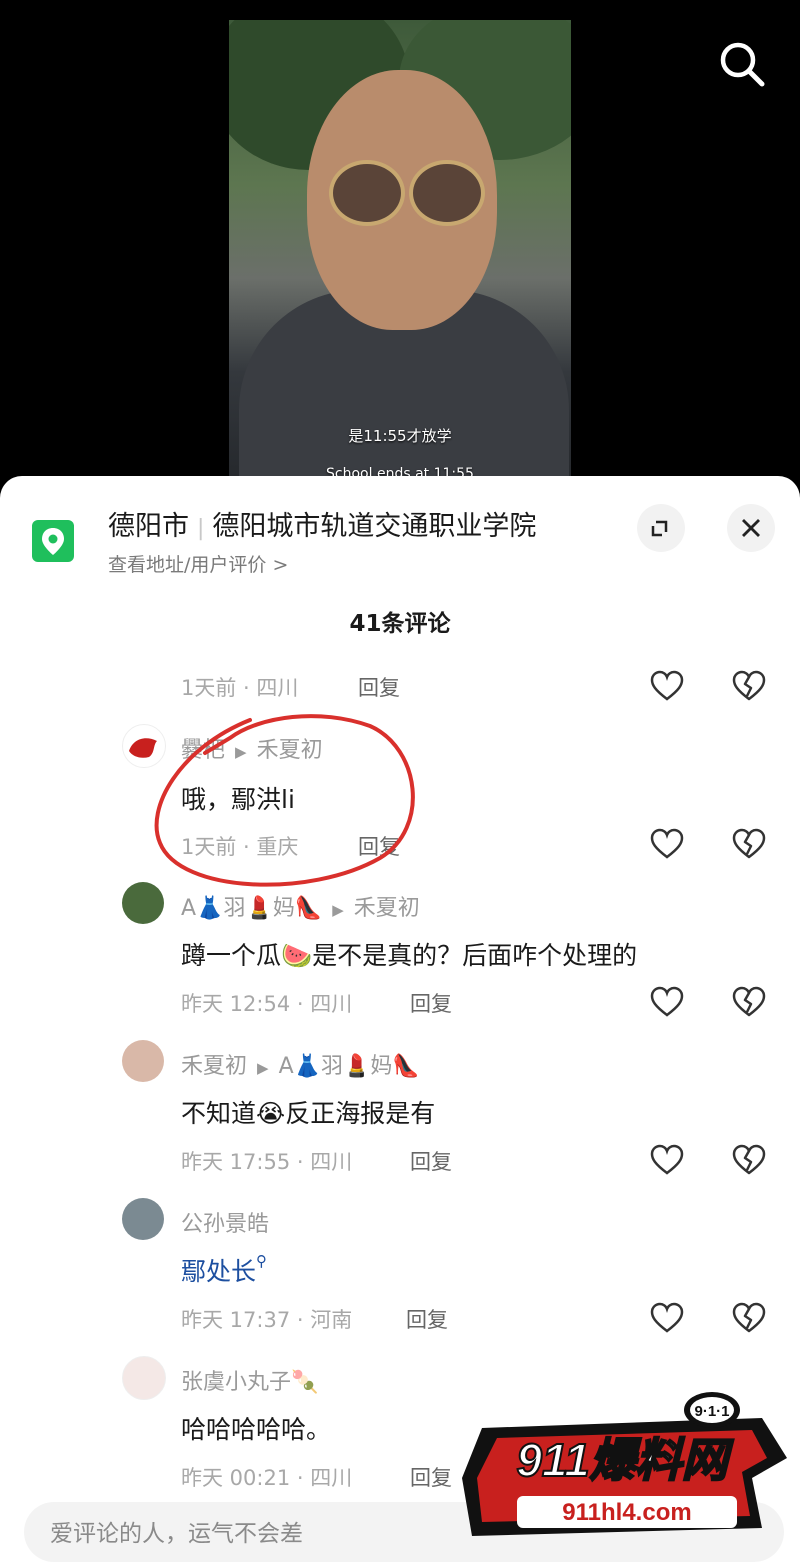 Image resolution: width=800 pixels, height=1562 pixels. I want to click on reply-target: A👗羽💄妈👠, so click(349, 1066).